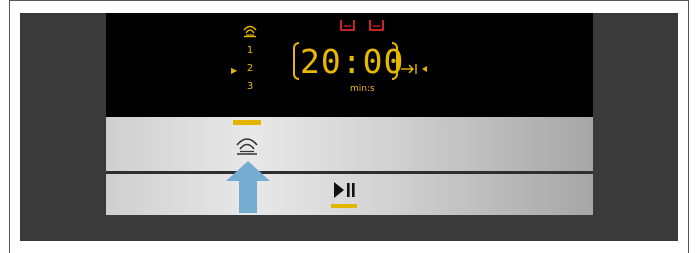 This screenshot has height=253, width=696. What do you see at coordinates (248, 187) in the screenshot?
I see `up-arrow-icon` at bounding box center [248, 187].